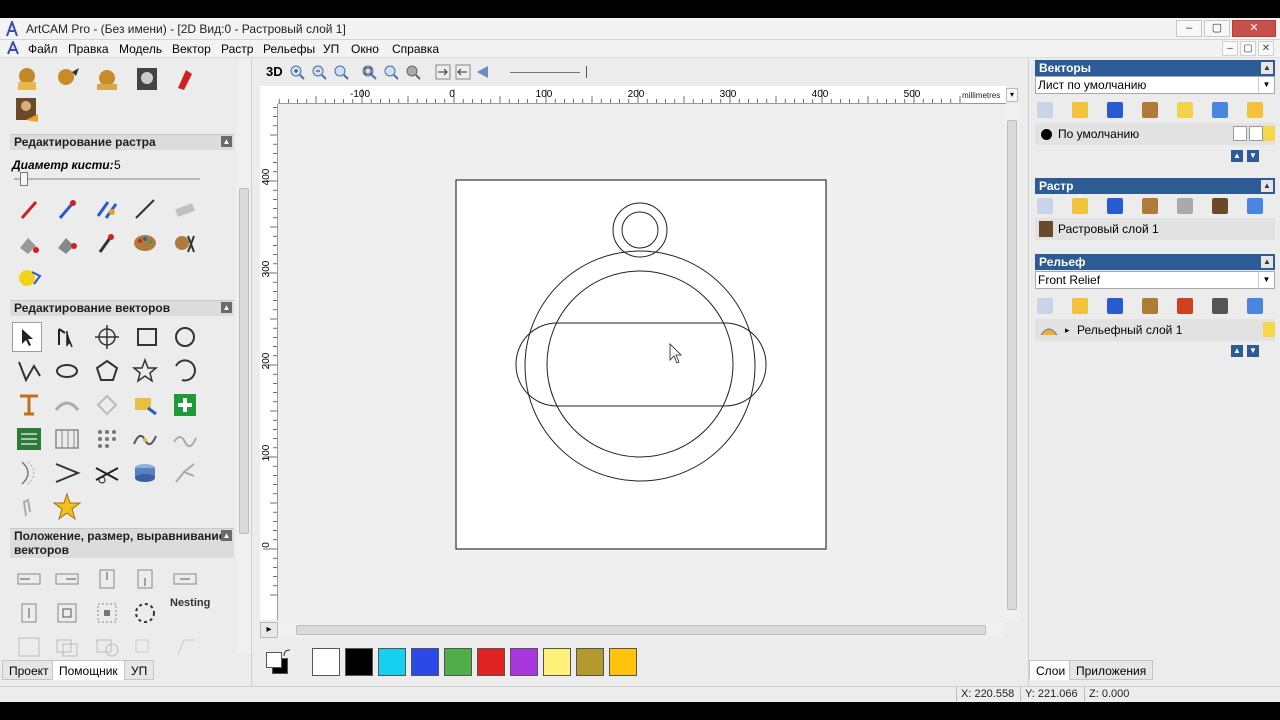  What do you see at coordinates (147, 79) in the screenshot?
I see `bitmap-face-icon` at bounding box center [147, 79].